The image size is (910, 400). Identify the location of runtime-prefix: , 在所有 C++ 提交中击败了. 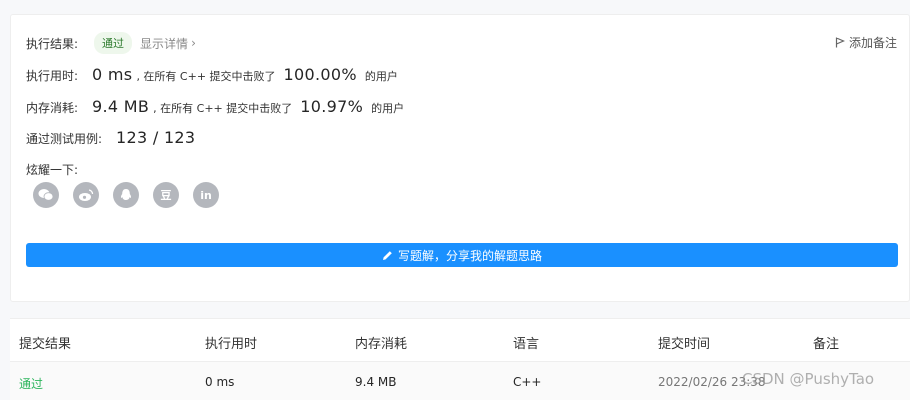
(206, 76).